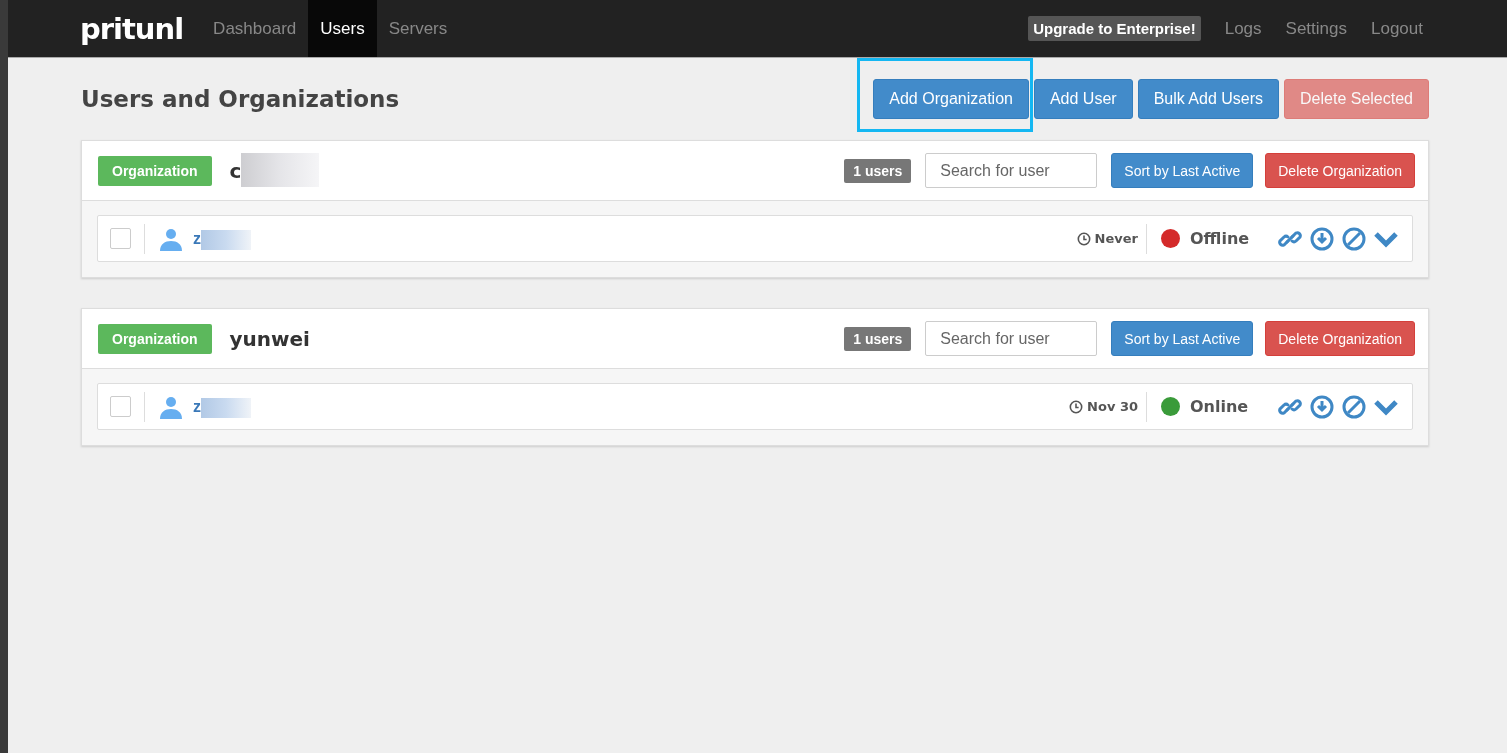  What do you see at coordinates (1220, 406) in the screenshot?
I see `status-text: Online` at bounding box center [1220, 406].